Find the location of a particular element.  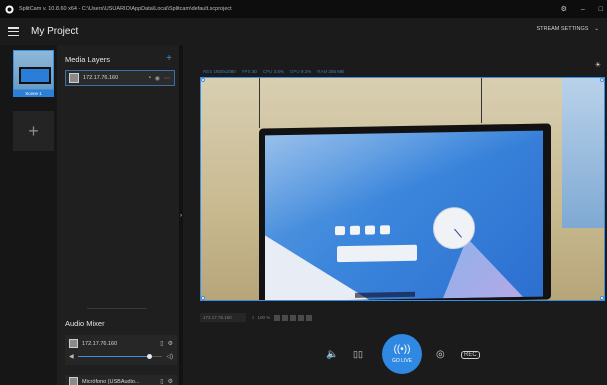

zoom-value: 100 % is located at coordinates (264, 317).